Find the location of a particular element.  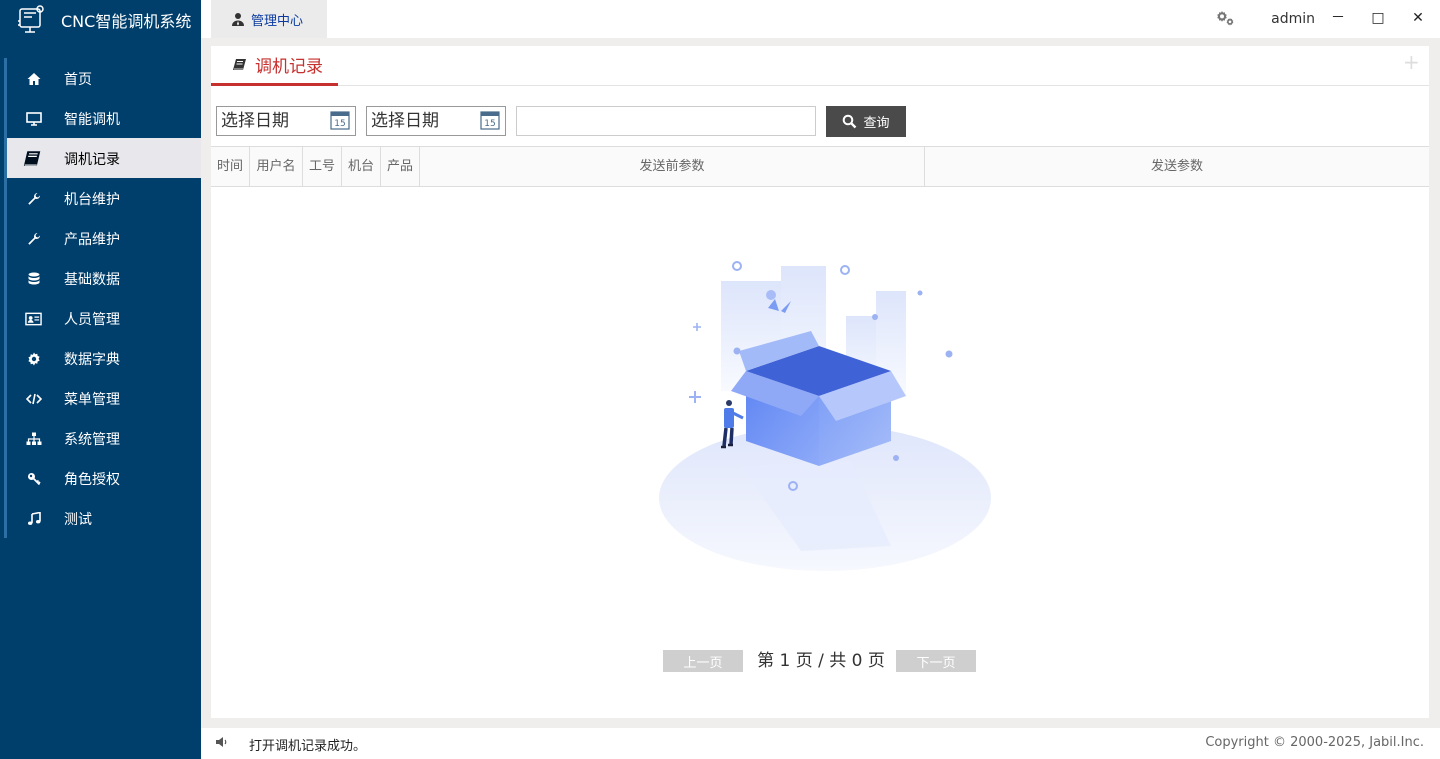

column-header-username: 用户名 is located at coordinates (276, 166).